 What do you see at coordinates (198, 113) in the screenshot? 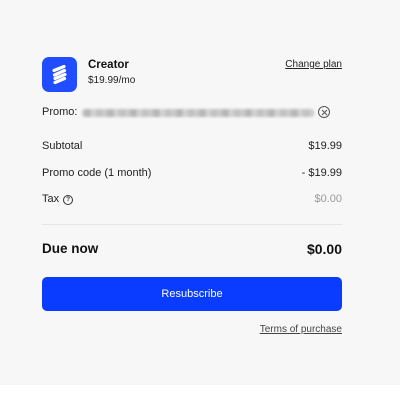
I see `promo-code-redacted` at bounding box center [198, 113].